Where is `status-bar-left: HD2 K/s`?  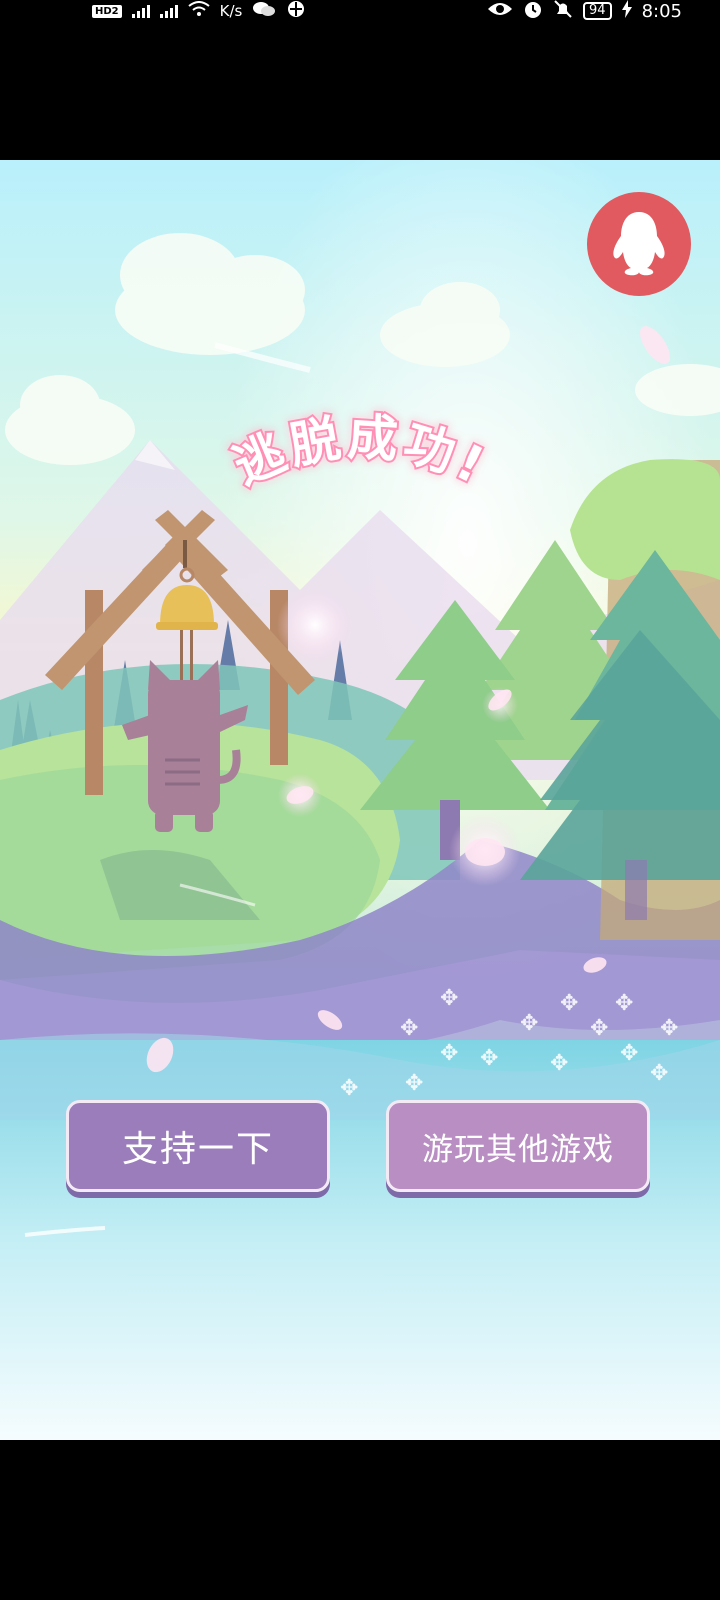 status-bar-left: HD2 K/s is located at coordinates (199, 11).